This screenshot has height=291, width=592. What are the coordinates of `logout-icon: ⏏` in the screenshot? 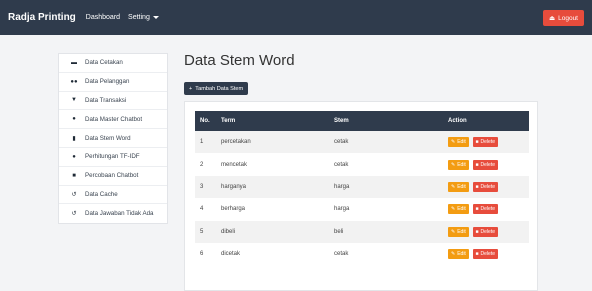 It's located at (552, 18).